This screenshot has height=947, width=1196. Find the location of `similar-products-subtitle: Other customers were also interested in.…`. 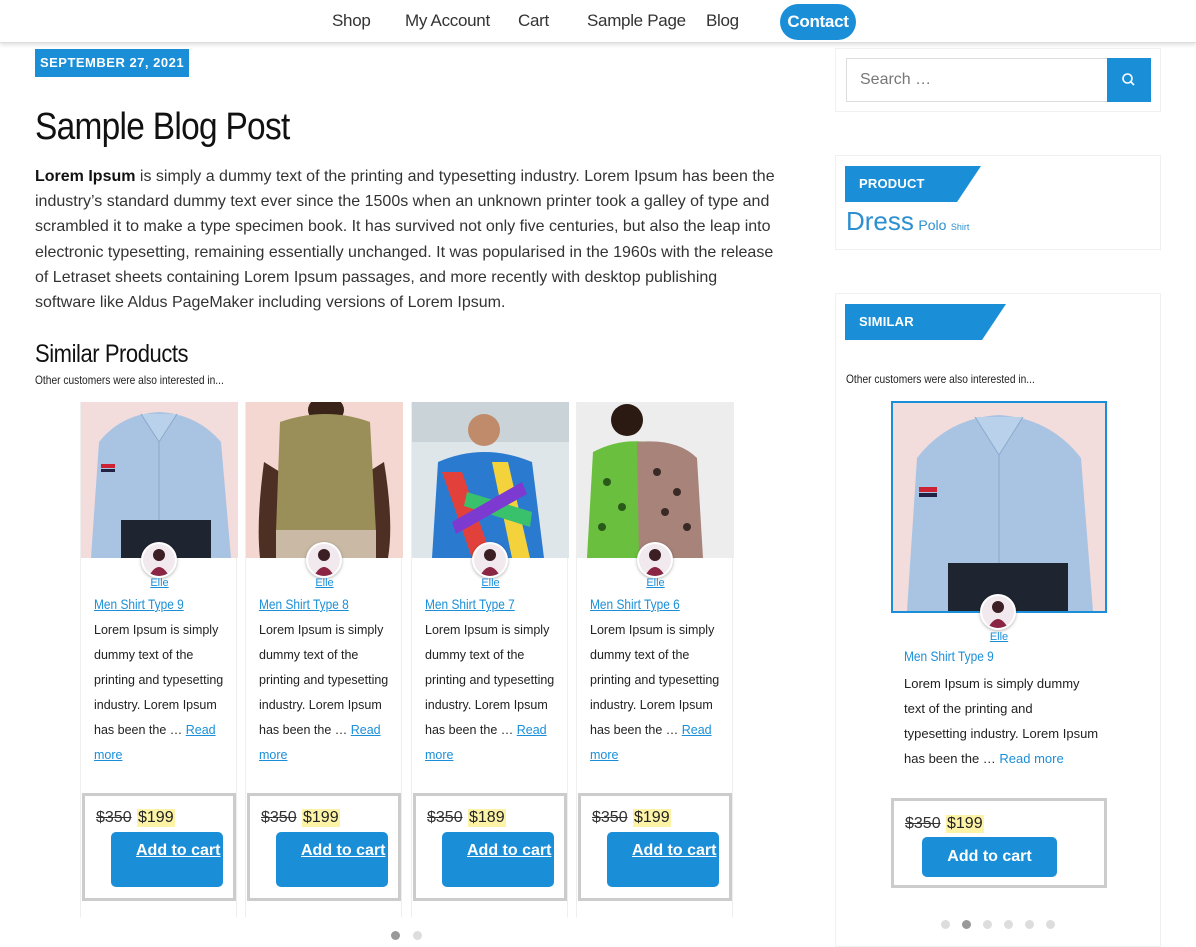

similar-products-subtitle: Other customers were also interested in.… is located at coordinates (129, 380).